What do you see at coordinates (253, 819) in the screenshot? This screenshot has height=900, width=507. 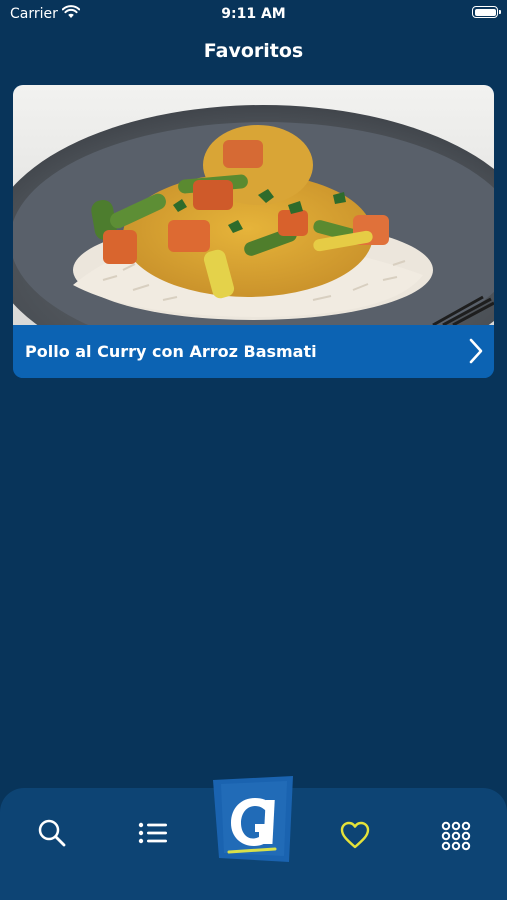 I see `app-logo` at bounding box center [253, 819].